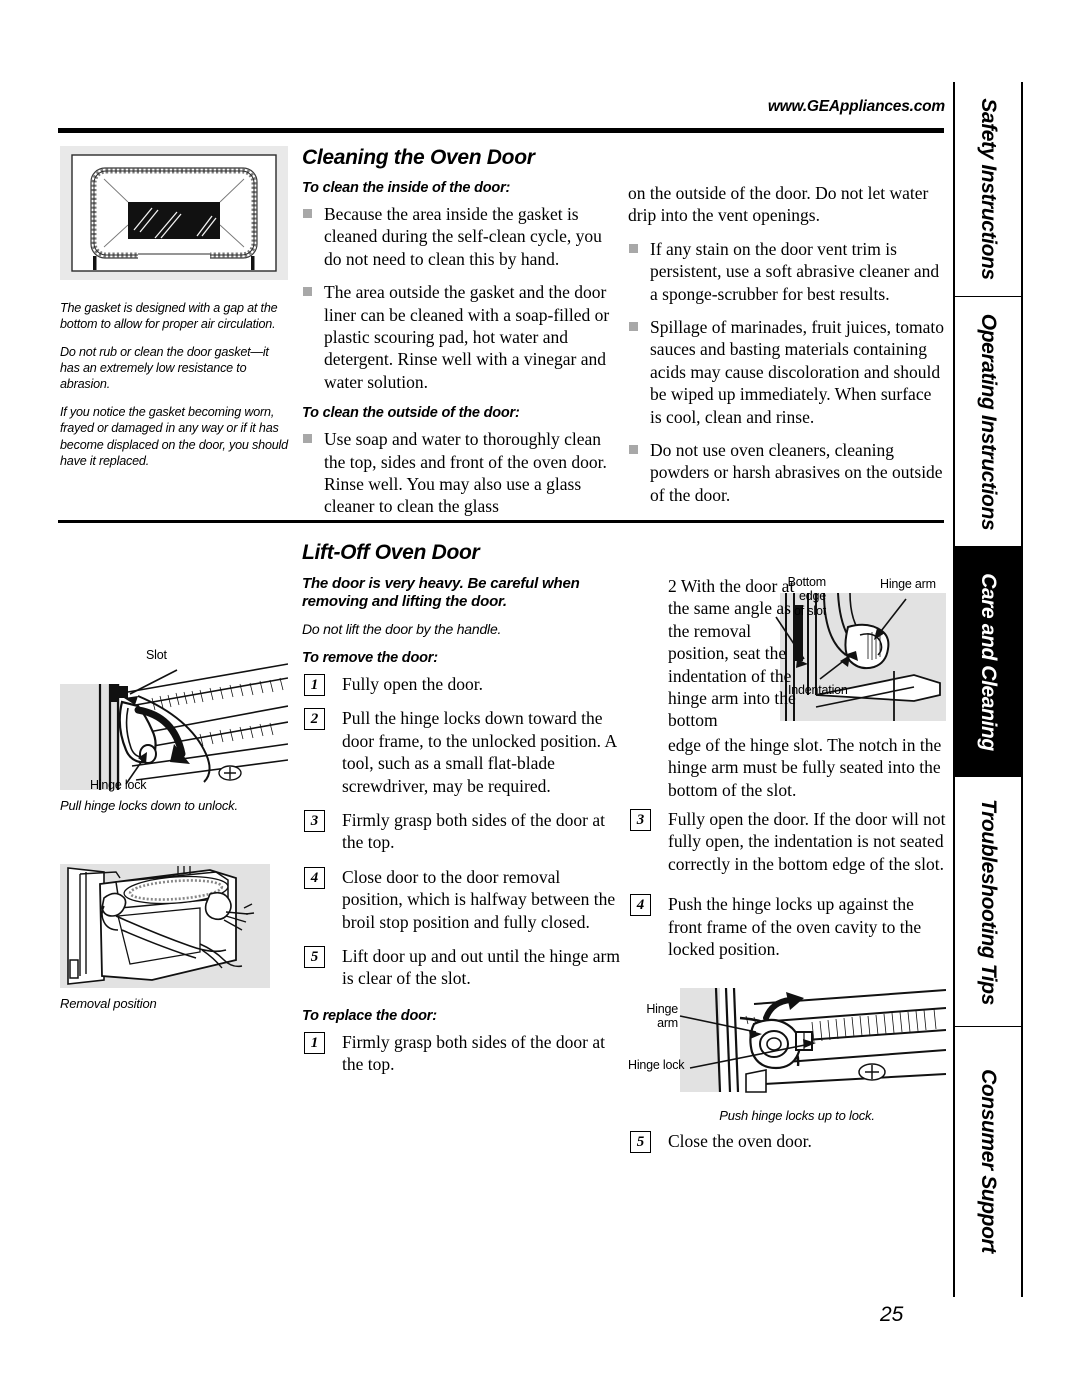 This screenshot has height=1397, width=1080. Describe the element at coordinates (402, 629) in the screenshot. I see `liftoff-note: Do not lift the door by the handle.` at that location.